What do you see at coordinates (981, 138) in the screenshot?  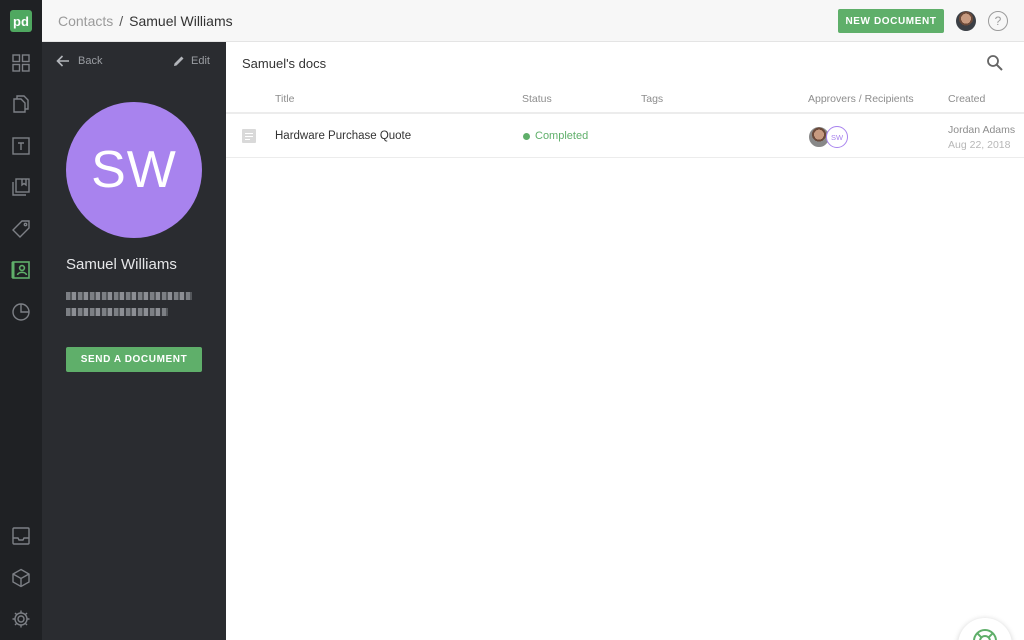 I see `created-info: Jordan Adams Aug 22, 2018` at bounding box center [981, 138].